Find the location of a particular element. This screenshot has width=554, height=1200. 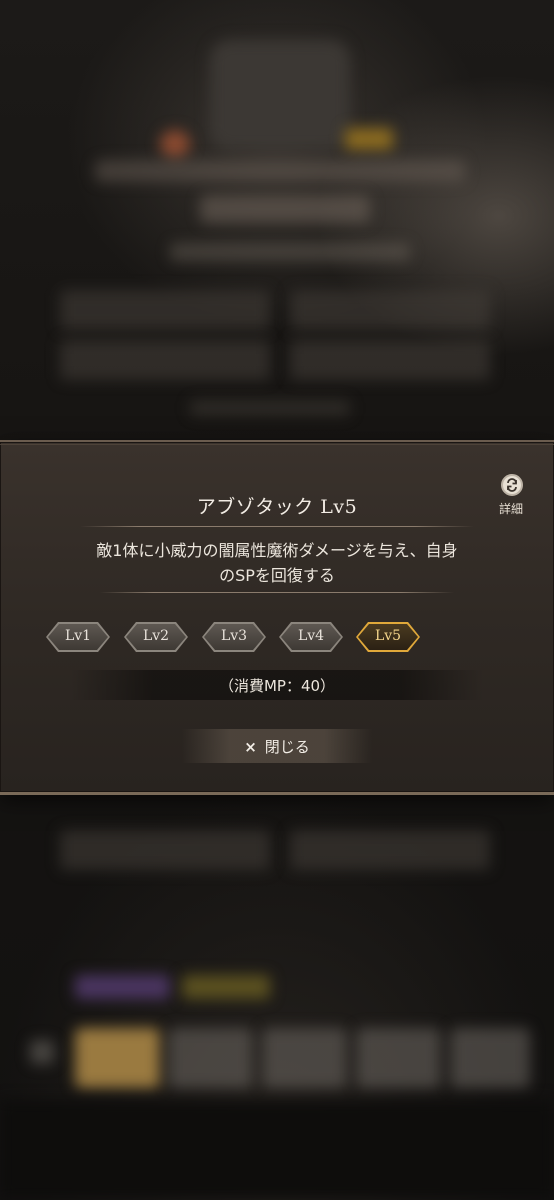

bg-emblem is located at coordinates (280, 95).